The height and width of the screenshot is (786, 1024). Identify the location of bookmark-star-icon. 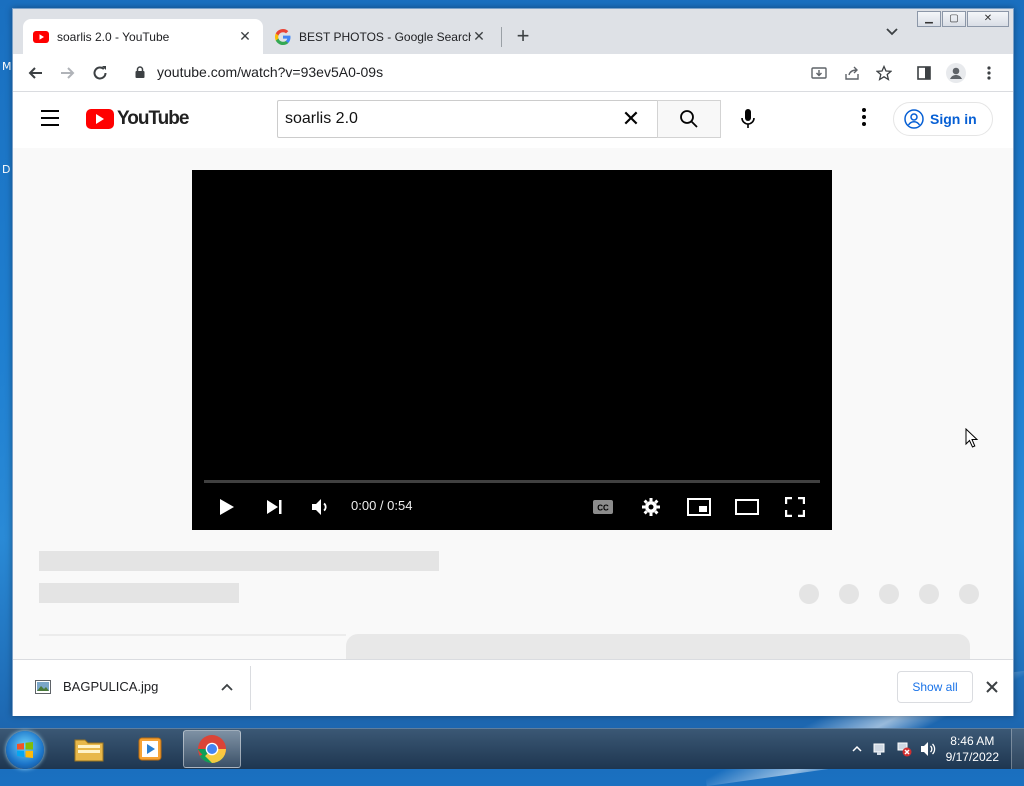
(884, 73).